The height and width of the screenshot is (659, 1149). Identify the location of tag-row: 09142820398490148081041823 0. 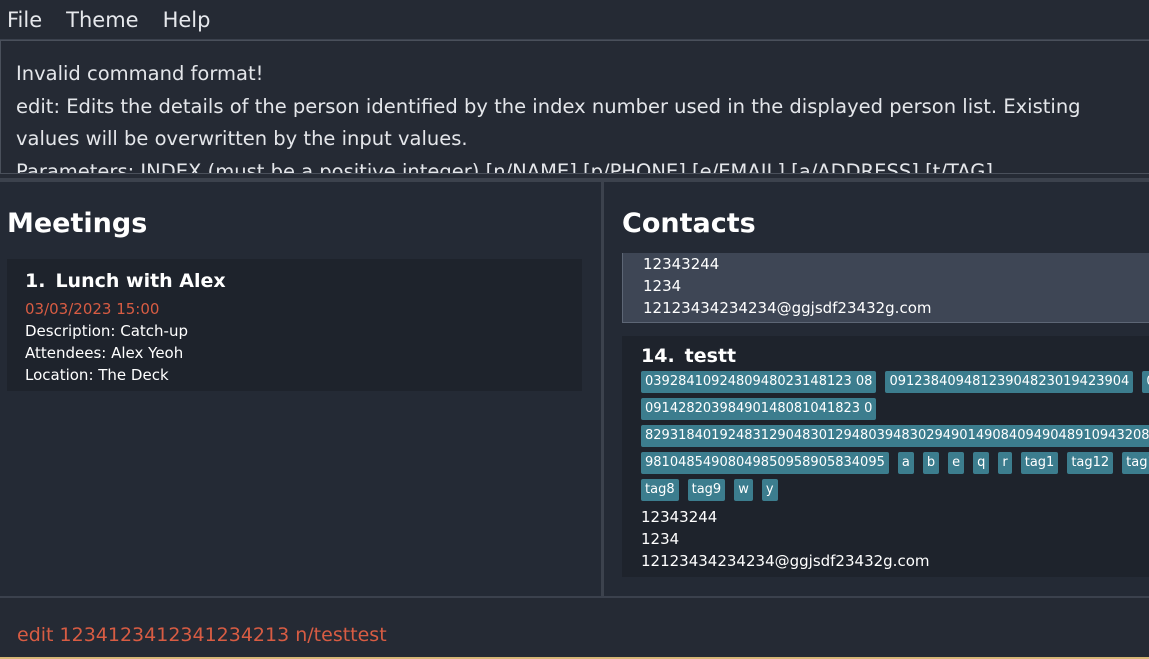
(895, 409).